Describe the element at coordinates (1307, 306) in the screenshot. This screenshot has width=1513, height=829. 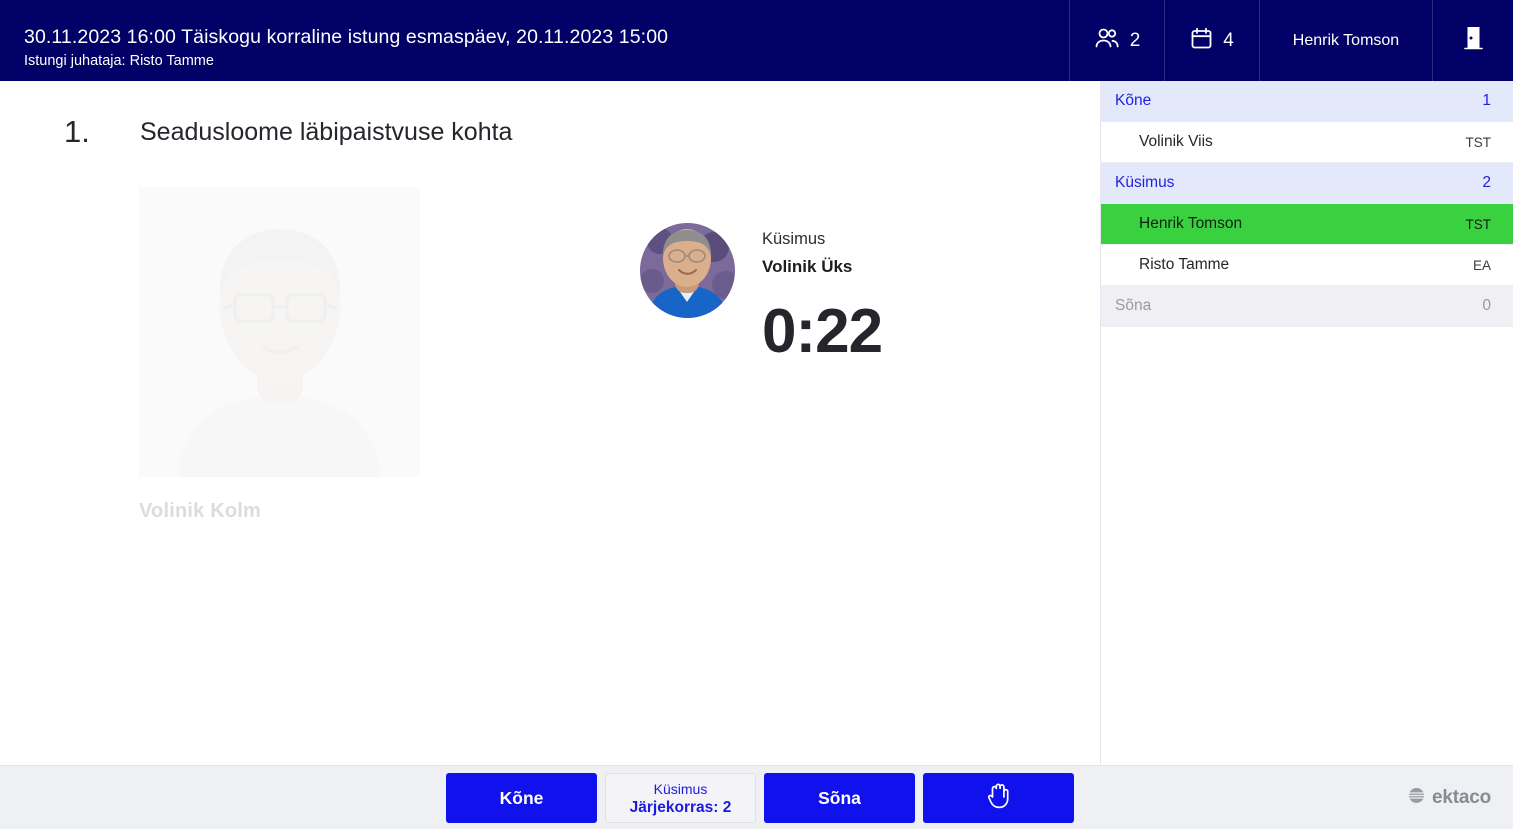
I see `queue-group-sona: Sõna 0` at that location.